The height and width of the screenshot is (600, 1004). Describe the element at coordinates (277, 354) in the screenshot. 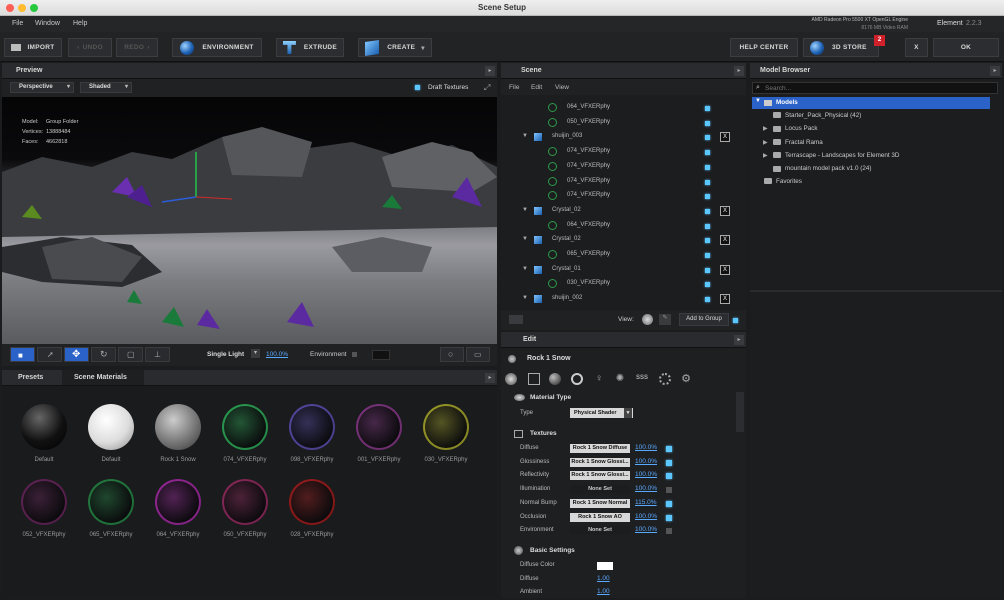

I see `light-intensity: 100.0%` at that location.